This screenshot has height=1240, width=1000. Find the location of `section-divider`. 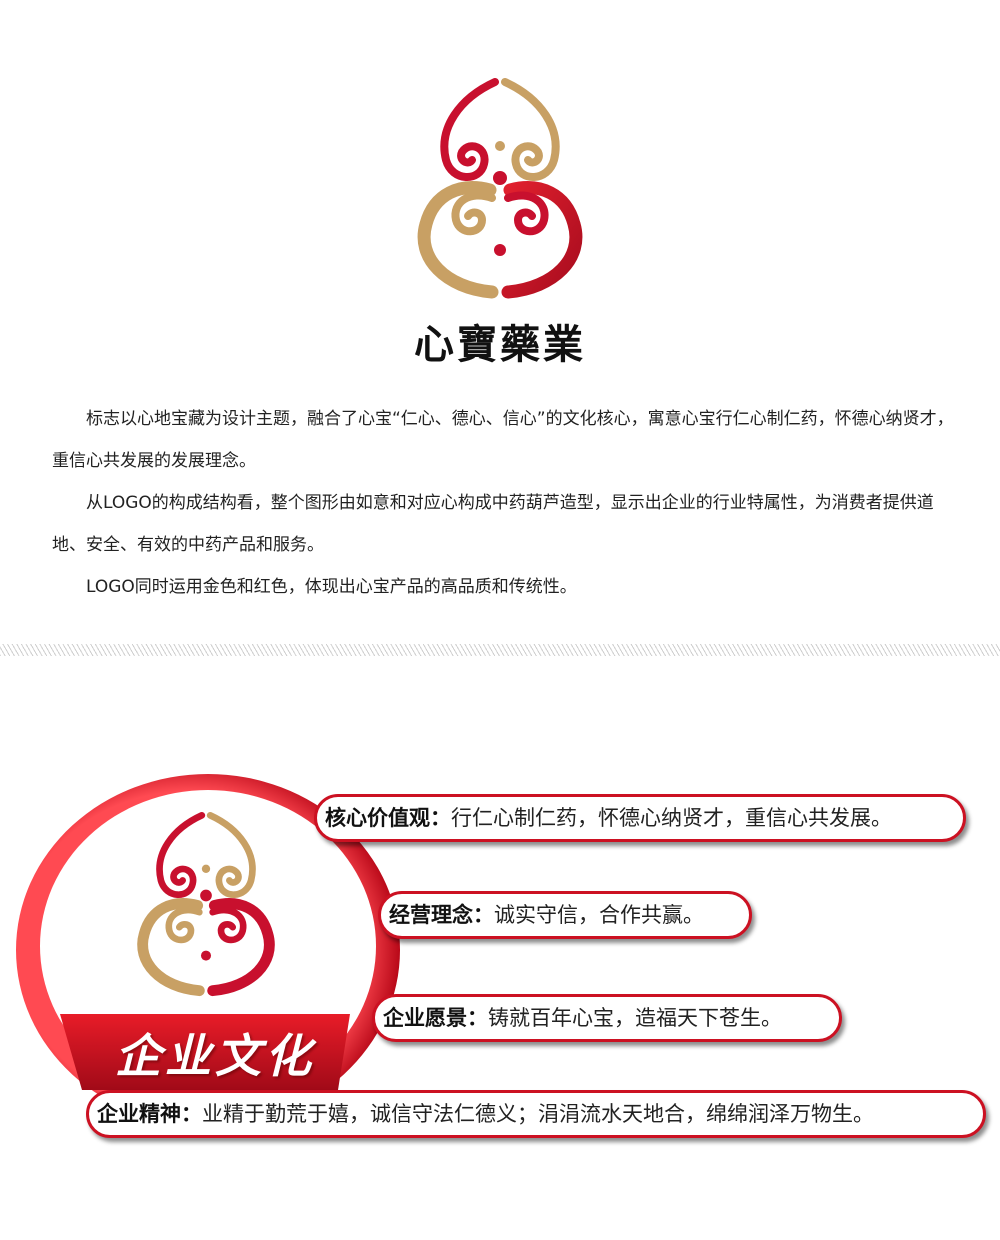

section-divider is located at coordinates (500, 650).